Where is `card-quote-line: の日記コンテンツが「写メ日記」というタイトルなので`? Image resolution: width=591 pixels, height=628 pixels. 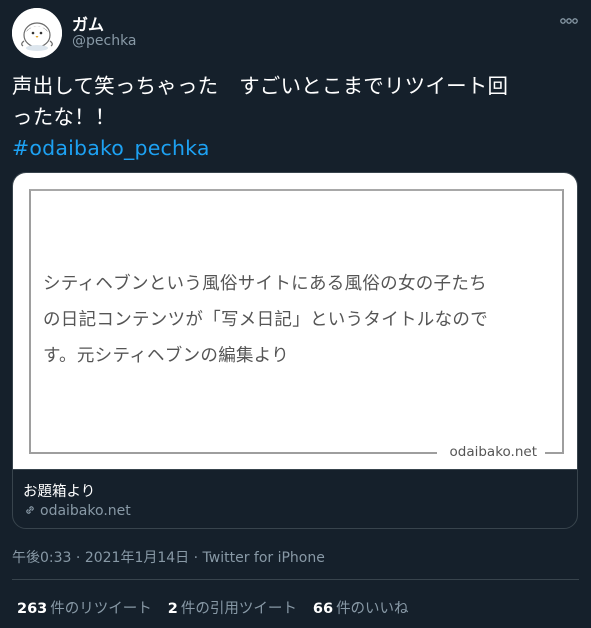
card-quote-line: の日記コンテンツが「写メ日記」というタイトルなので is located at coordinates (265, 320).